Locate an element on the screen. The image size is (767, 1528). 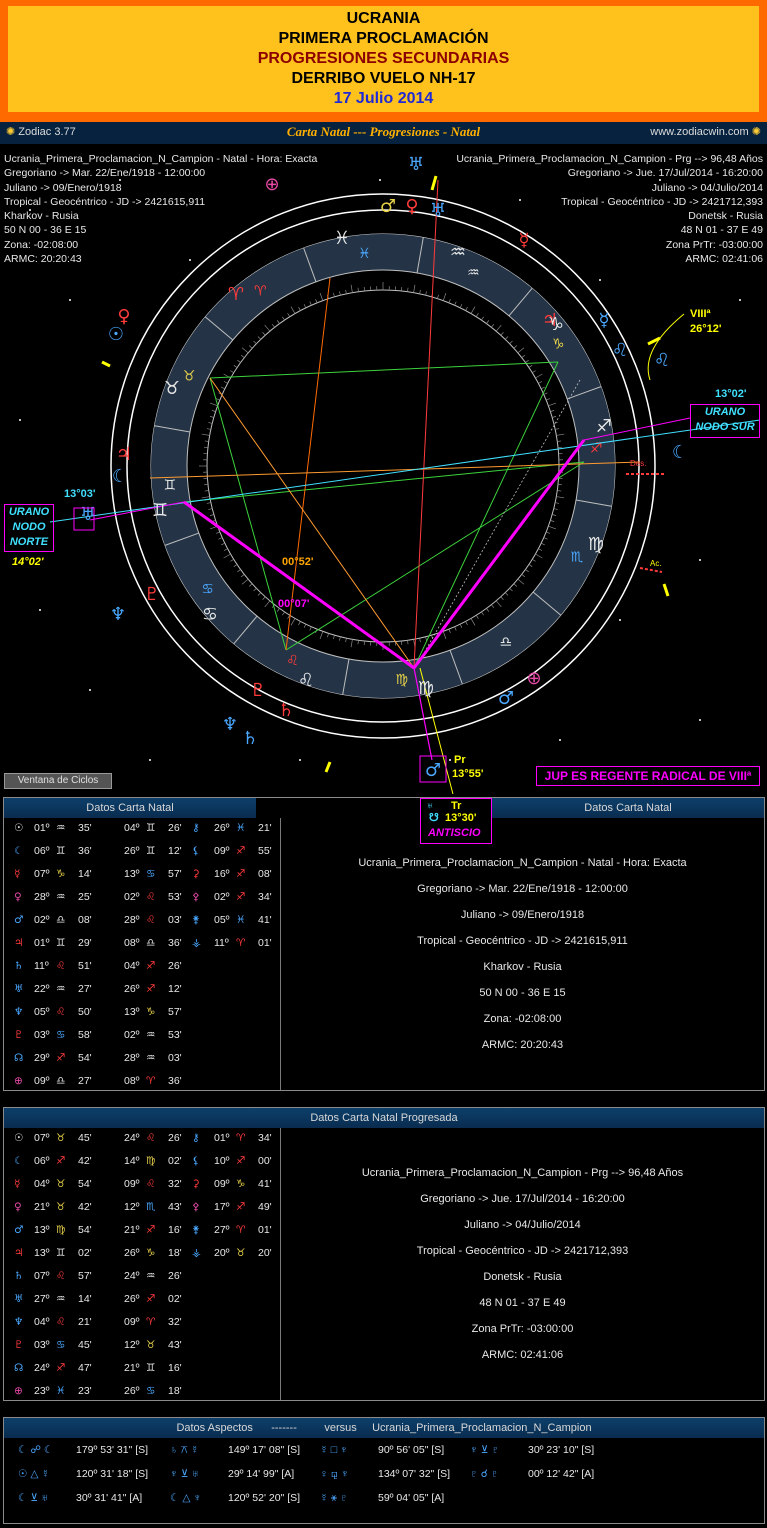
aspect-glyph-icon: ☿ ⚹ ♇ is located at coordinates (334, 1498).